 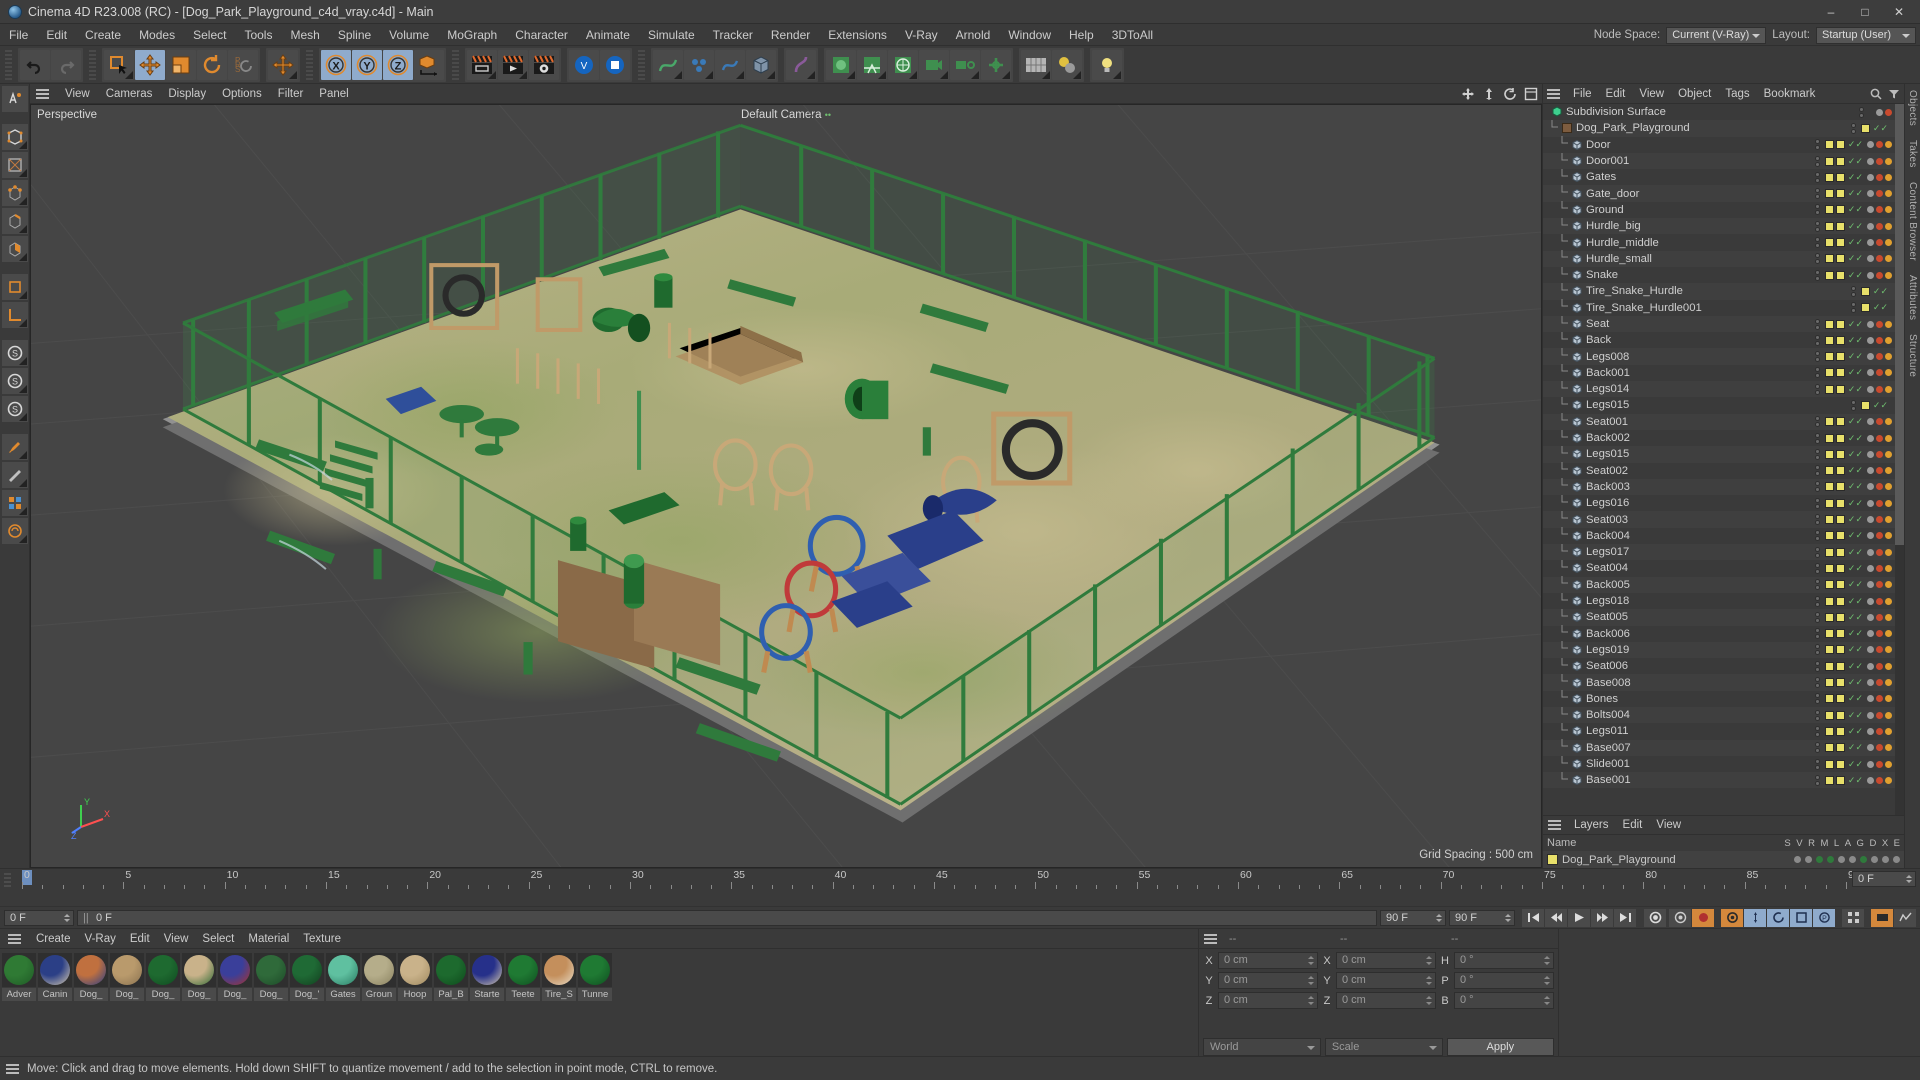 I want to click on object-manager-scroll-thumb, so click(x=1899, y=324).